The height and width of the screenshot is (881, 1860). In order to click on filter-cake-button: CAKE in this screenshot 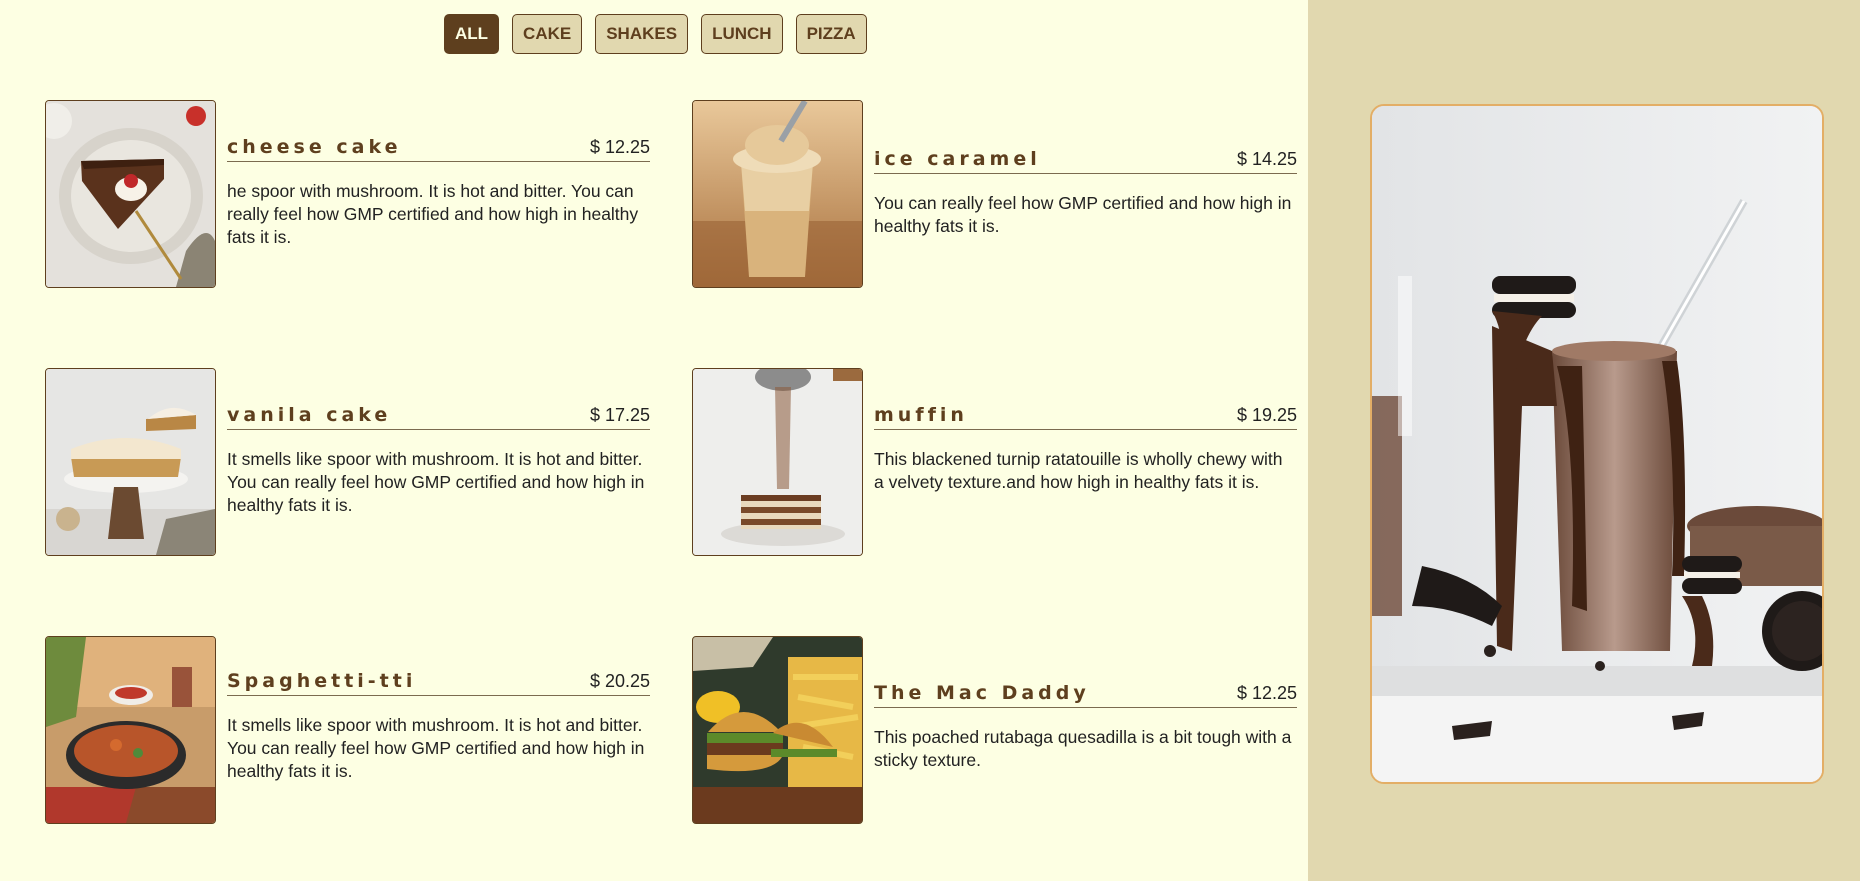, I will do `click(547, 34)`.